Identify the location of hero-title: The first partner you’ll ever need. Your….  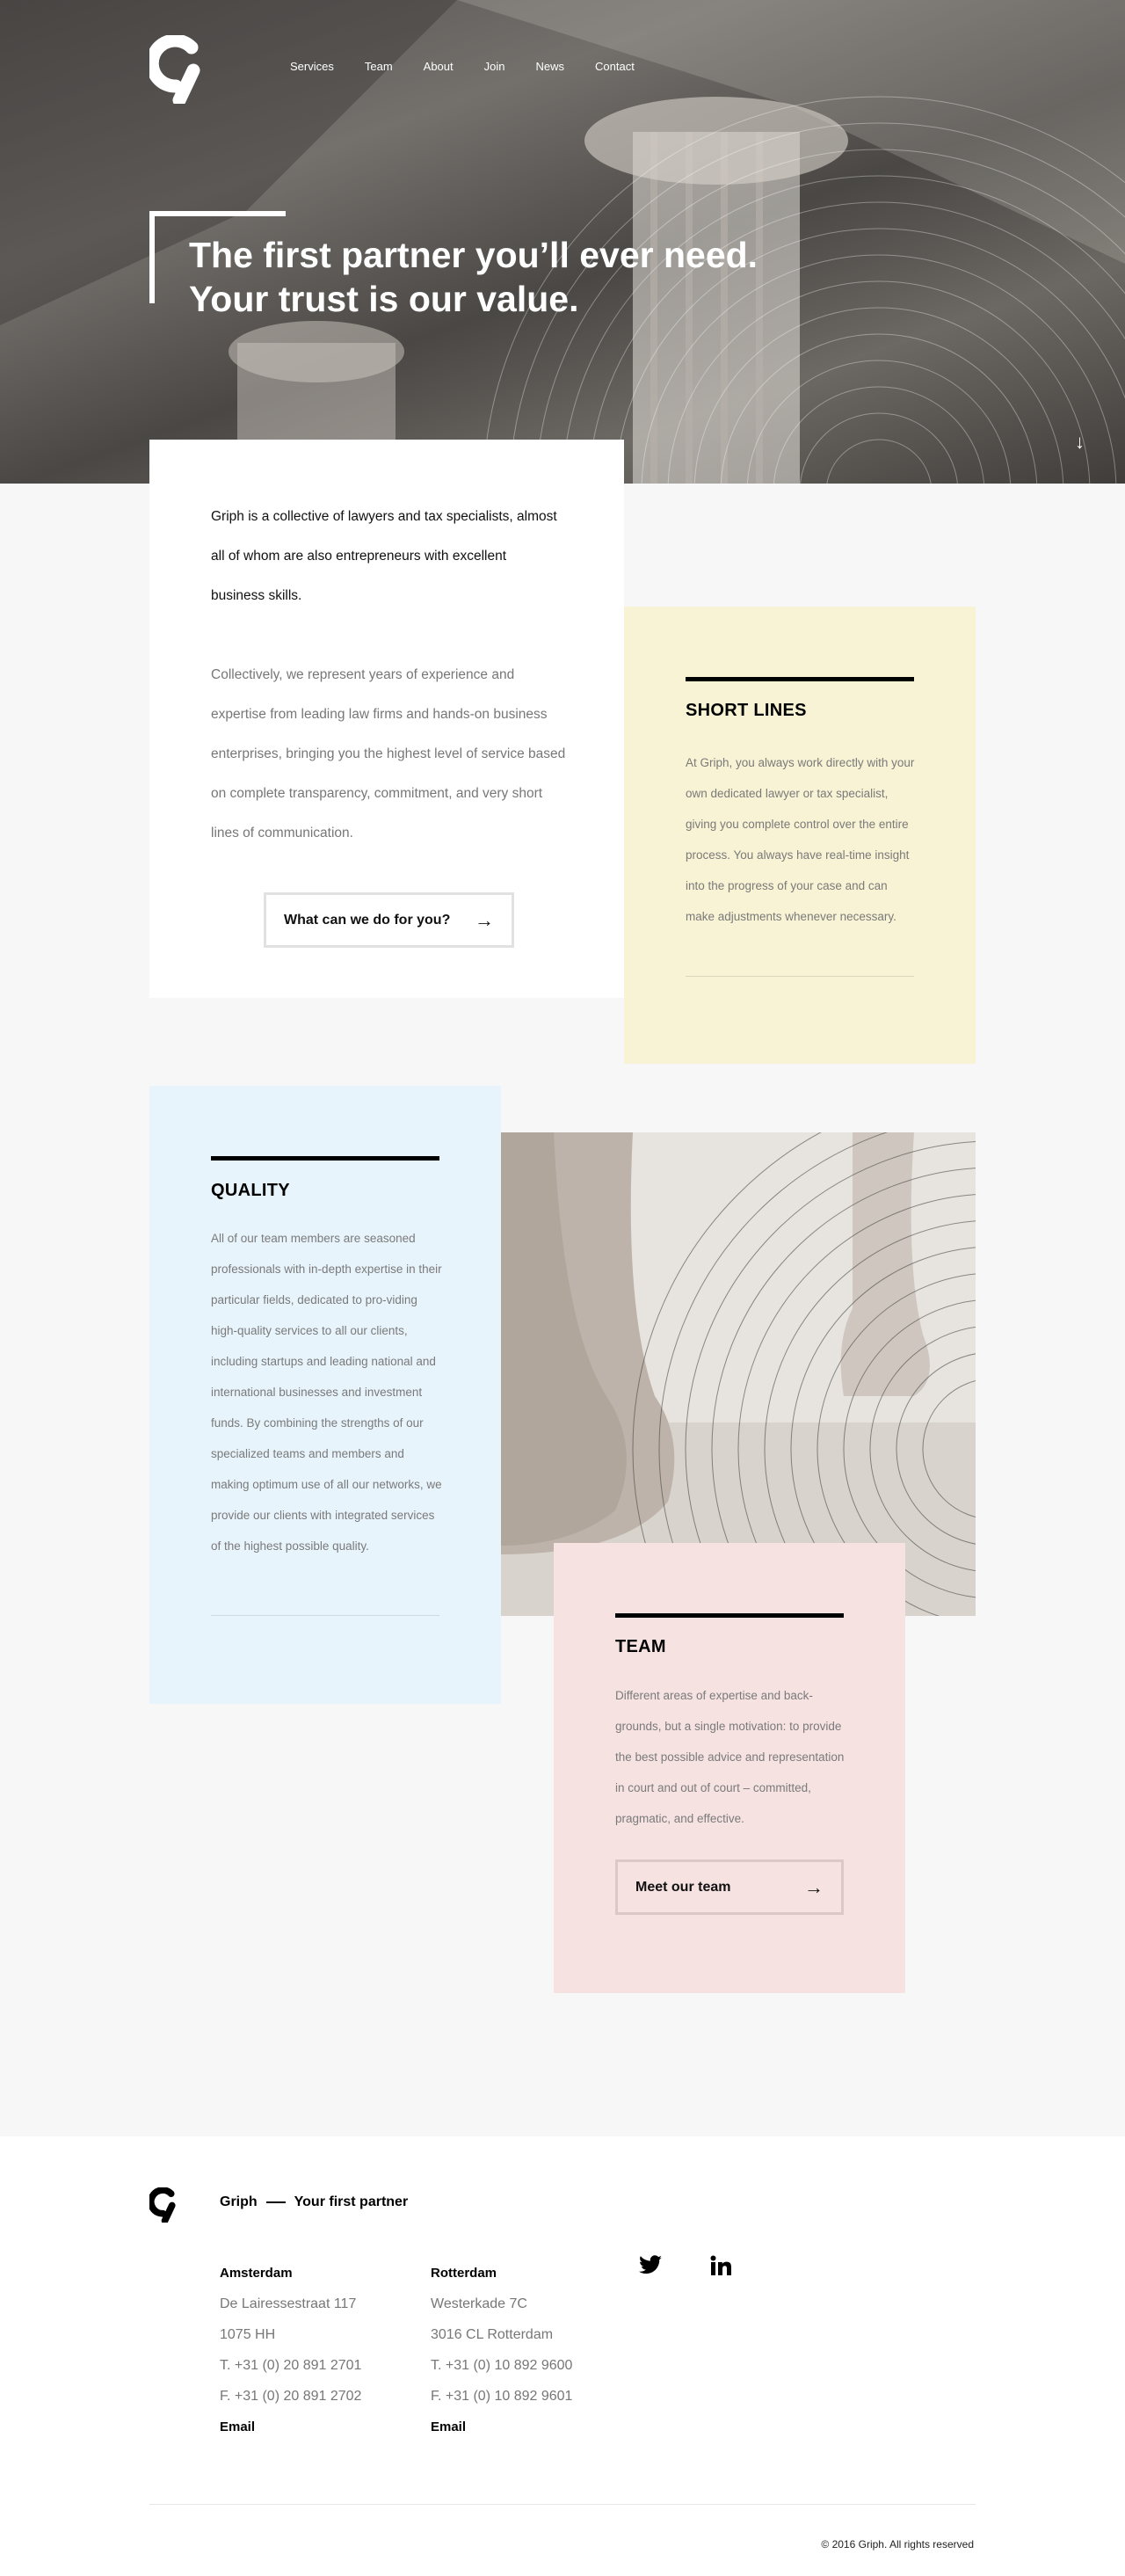
(540, 277).